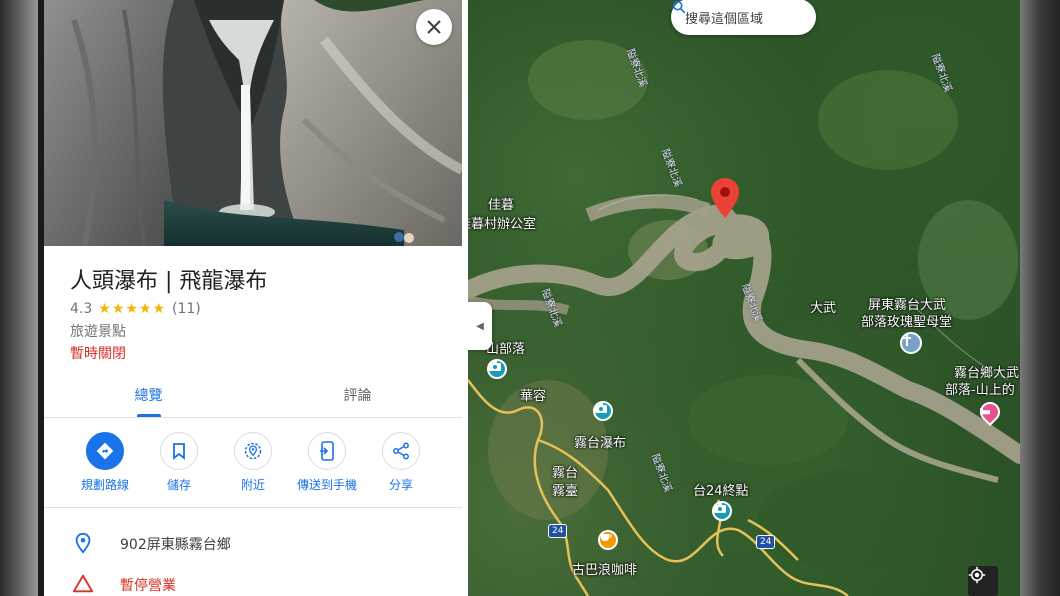 This screenshot has width=1060, height=596. Describe the element at coordinates (175, 545) in the screenshot. I see `address-text: 902屏東縣霧台鄉` at that location.